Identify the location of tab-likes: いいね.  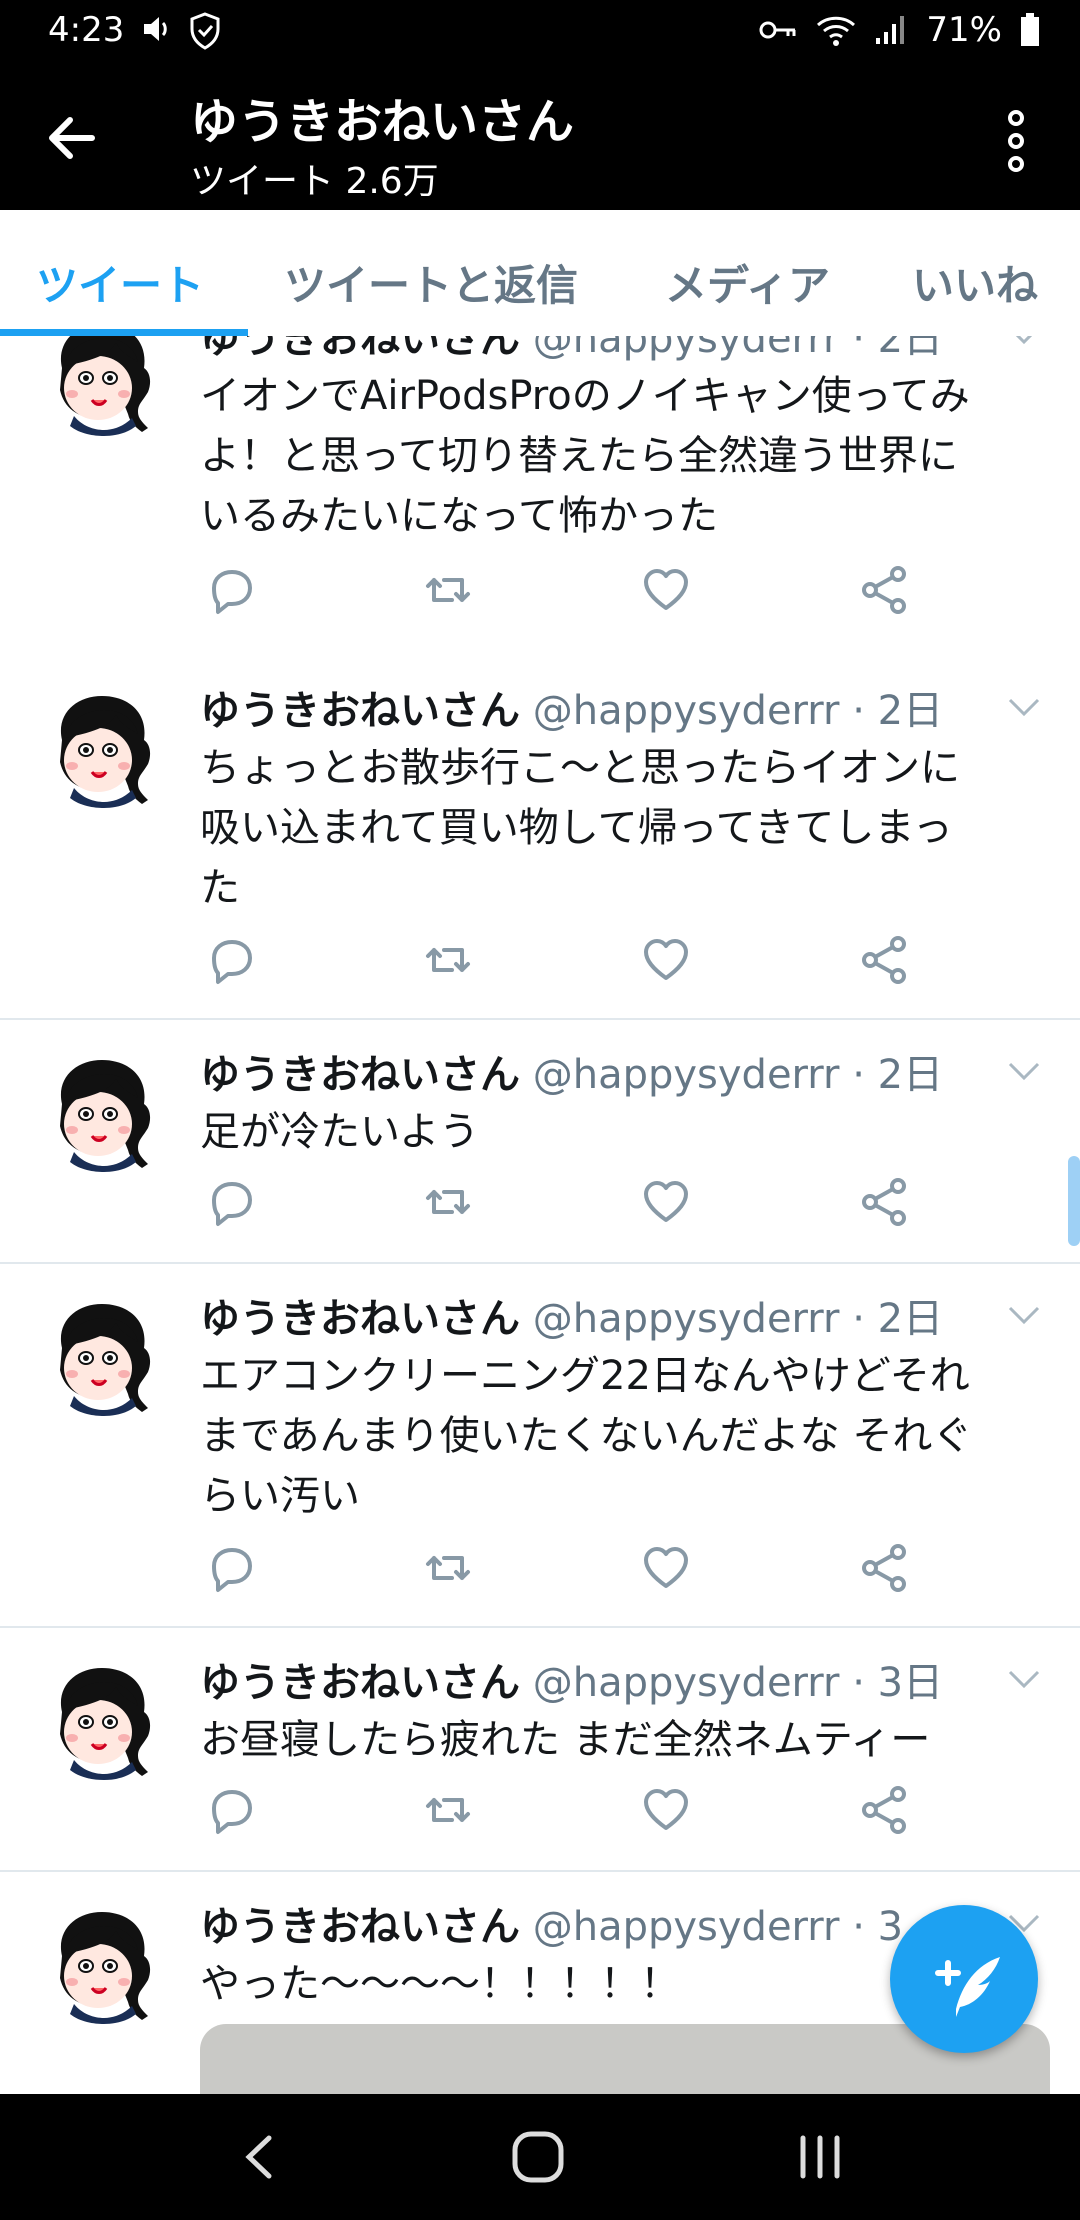
(975, 282).